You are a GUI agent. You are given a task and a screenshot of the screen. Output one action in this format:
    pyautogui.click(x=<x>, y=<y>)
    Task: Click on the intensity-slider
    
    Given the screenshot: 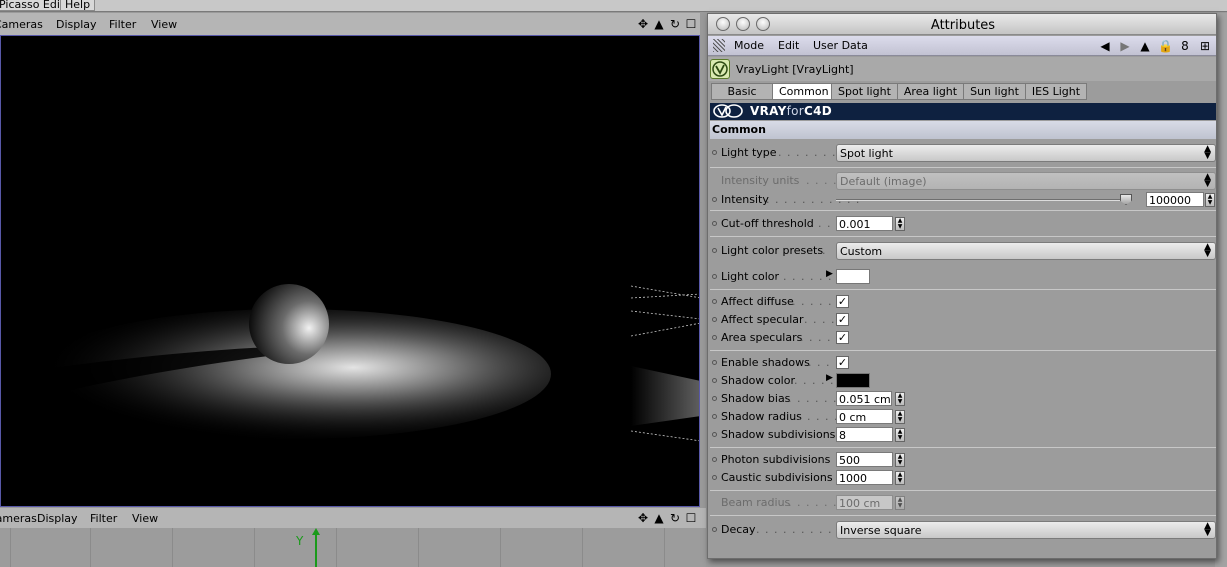 What is the action you would take?
    pyautogui.click(x=984, y=200)
    